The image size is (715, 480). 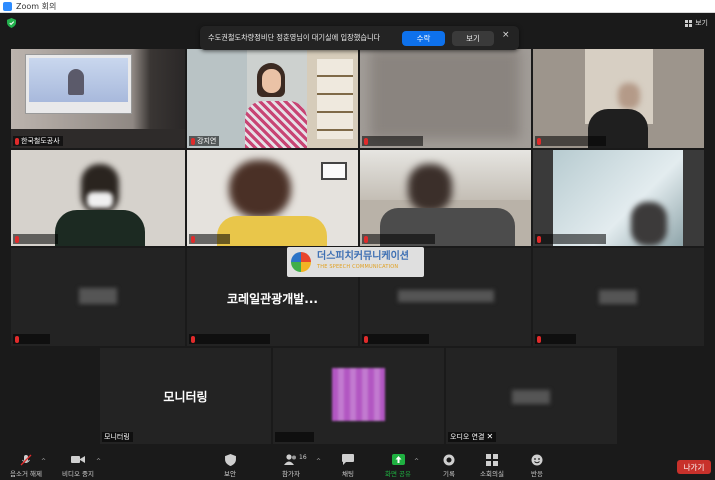 I want to click on share-screen-icon, so click(x=398, y=459).